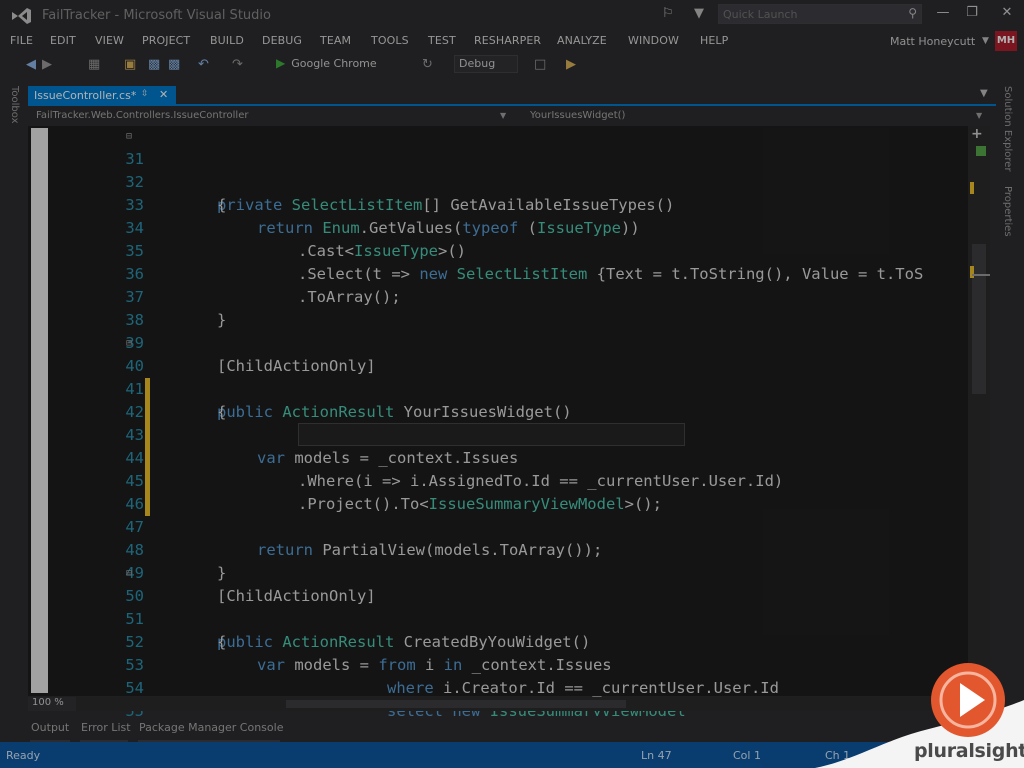 The image size is (1024, 768). Describe the element at coordinates (106, 727) in the screenshot. I see `tab-error-list: Error List` at that location.